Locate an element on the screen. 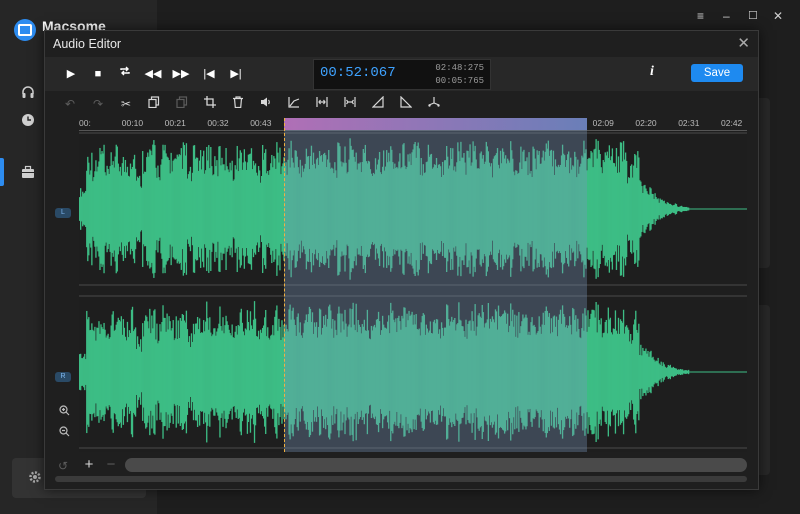 Image resolution: width=800 pixels, height=514 pixels. remove-track-icon: − is located at coordinates (111, 465).